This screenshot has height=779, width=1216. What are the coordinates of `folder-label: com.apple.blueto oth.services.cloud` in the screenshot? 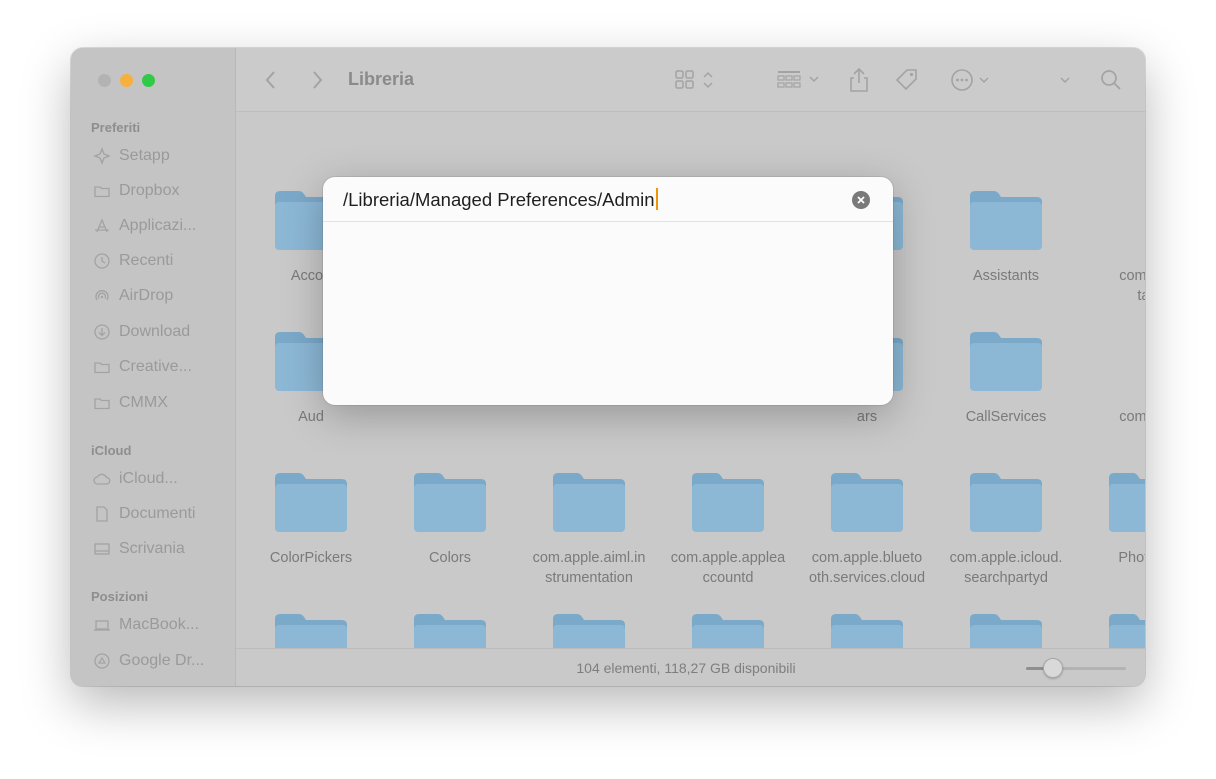 It's located at (867, 568).